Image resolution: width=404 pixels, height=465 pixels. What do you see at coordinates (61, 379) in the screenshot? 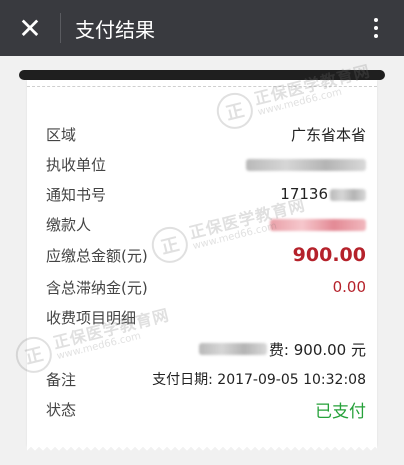
I see `remark-label: 备注` at bounding box center [61, 379].